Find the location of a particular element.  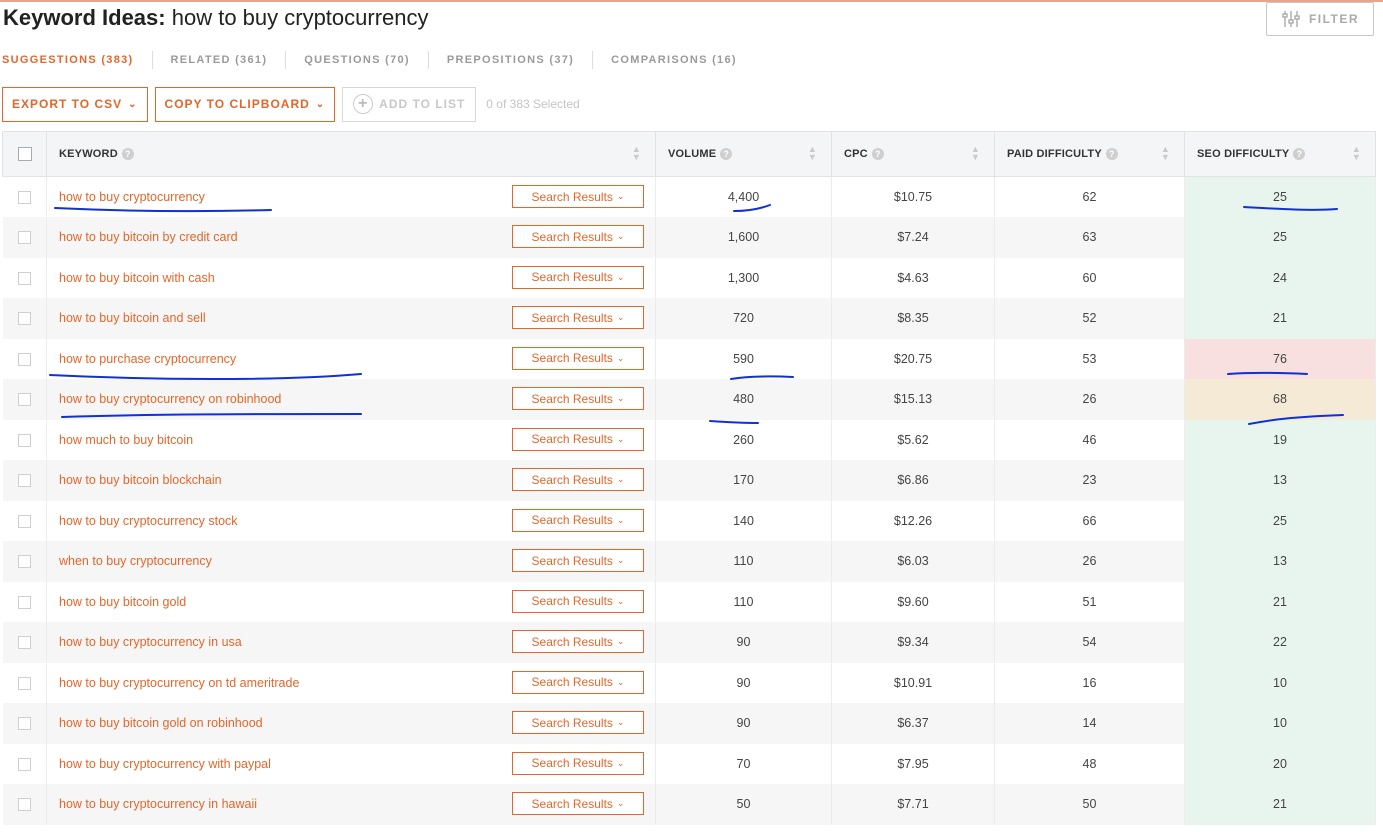

column-header-keyword: KEYWORD? ▲ ▼ is located at coordinates (351, 154).